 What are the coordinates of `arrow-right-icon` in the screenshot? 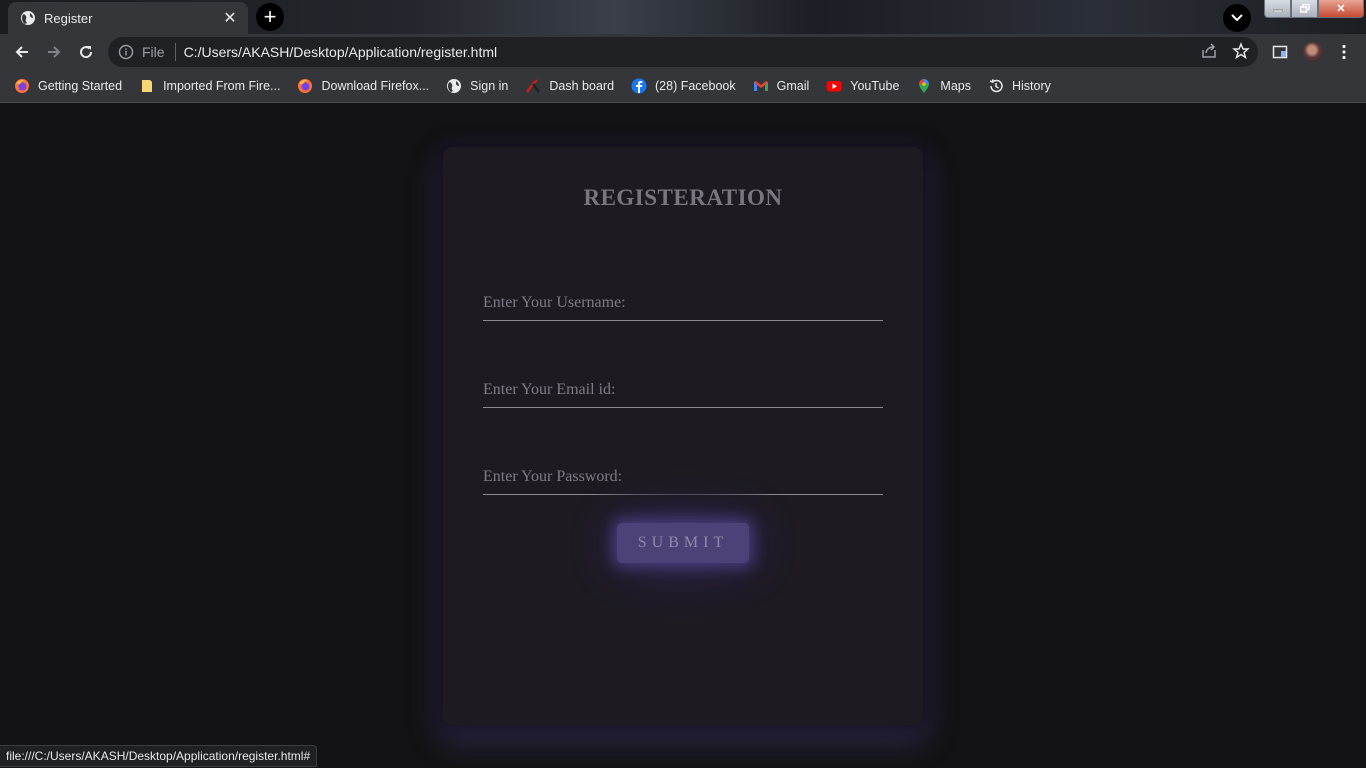 It's located at (54, 52).